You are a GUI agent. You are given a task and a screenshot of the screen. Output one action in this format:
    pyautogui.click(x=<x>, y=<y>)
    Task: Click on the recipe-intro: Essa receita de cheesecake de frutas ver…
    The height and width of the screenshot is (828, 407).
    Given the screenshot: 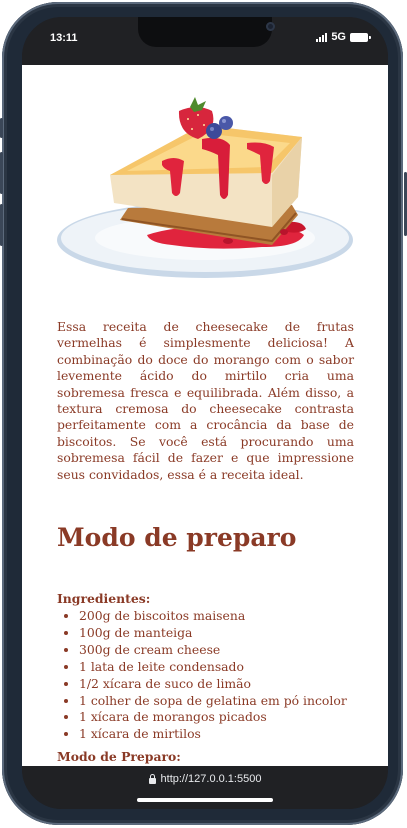 What is the action you would take?
    pyautogui.click(x=205, y=400)
    